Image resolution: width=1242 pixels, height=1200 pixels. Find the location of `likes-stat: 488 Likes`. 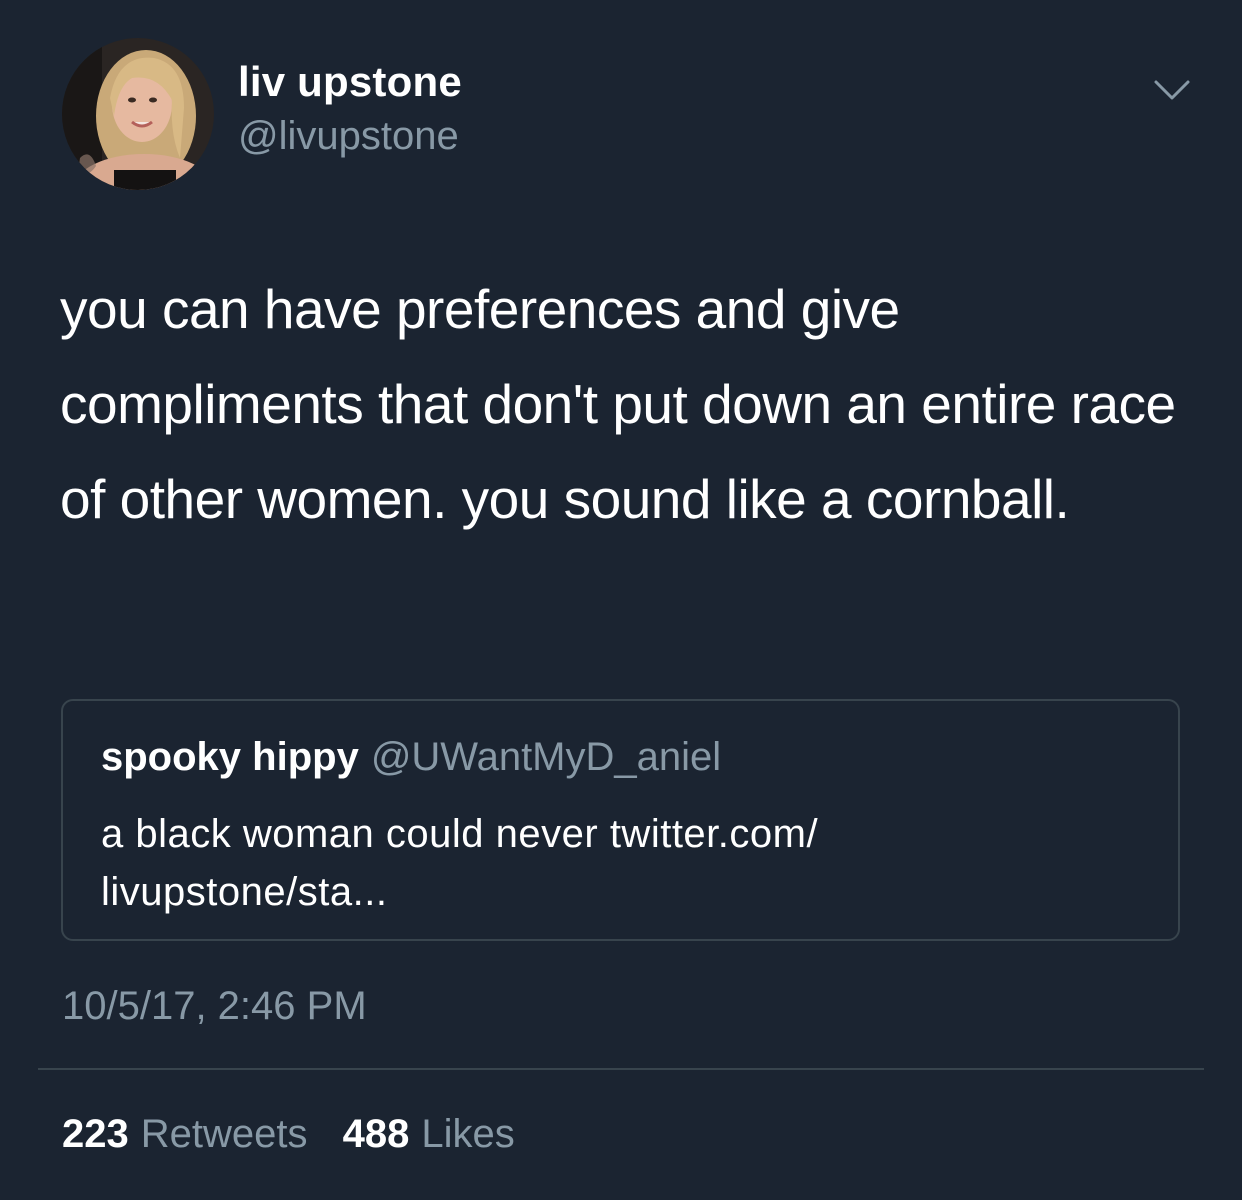

likes-stat: 488 Likes is located at coordinates (429, 1134).